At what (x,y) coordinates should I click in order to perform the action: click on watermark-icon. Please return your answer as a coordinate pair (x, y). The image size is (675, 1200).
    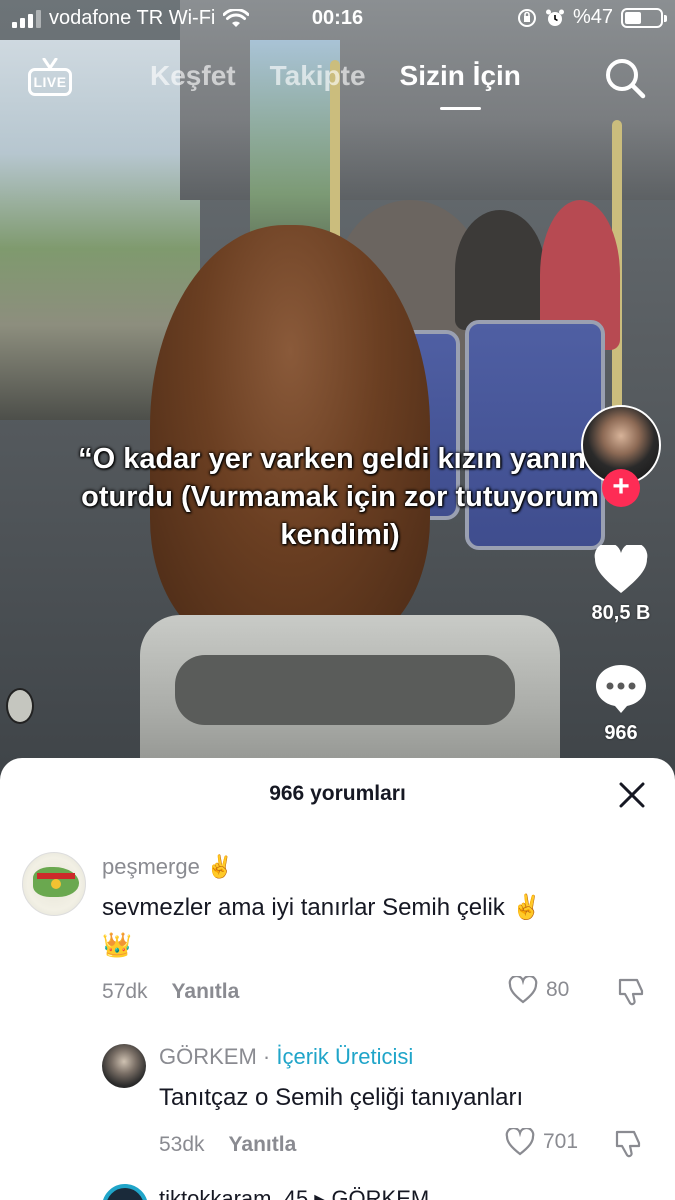
    Looking at the image, I should click on (20, 706).